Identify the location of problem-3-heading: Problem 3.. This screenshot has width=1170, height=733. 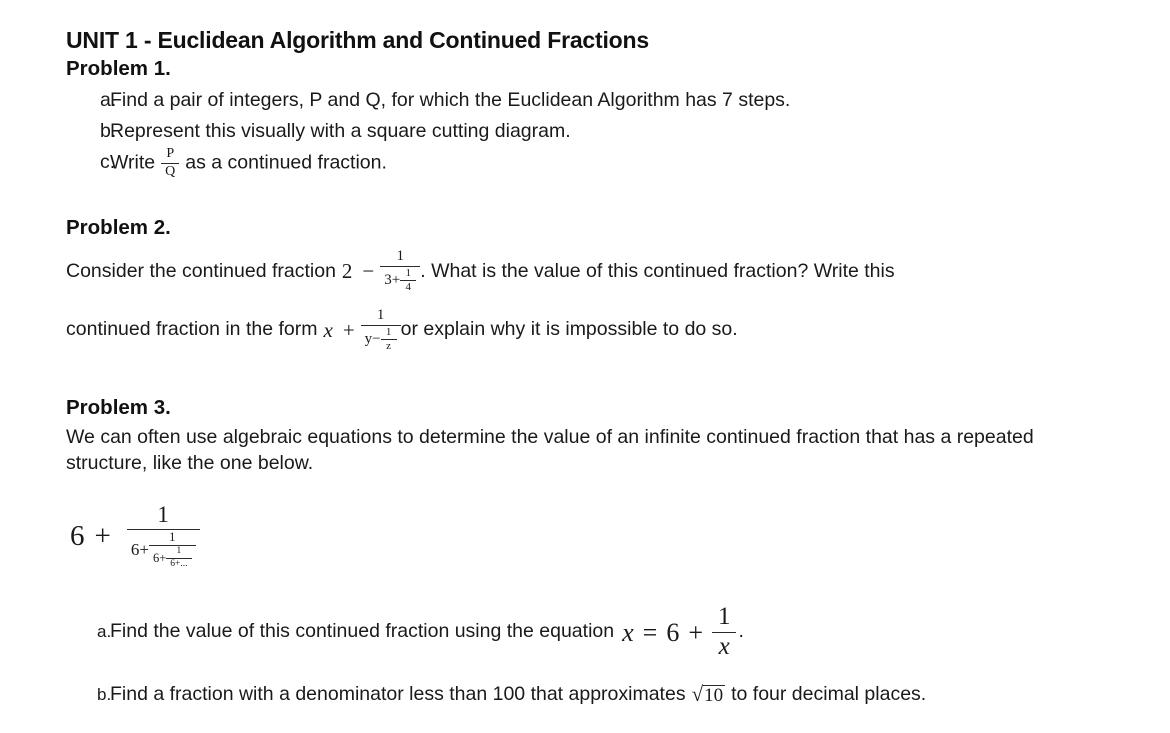
(118, 407).